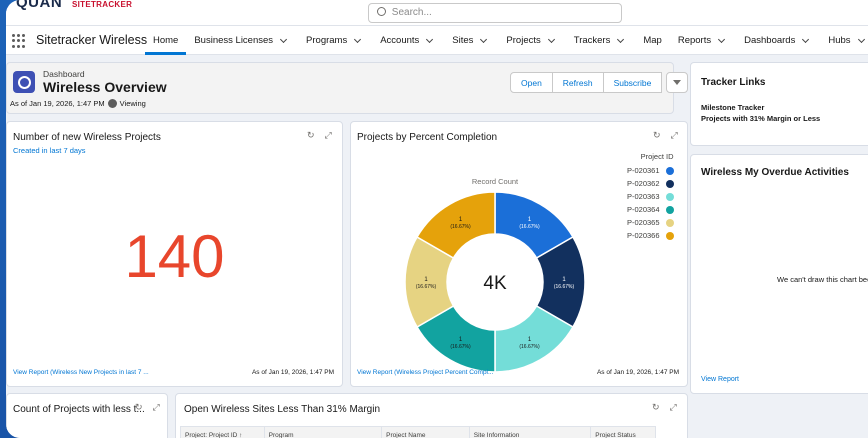 The image size is (868, 438). Describe the element at coordinates (427, 137) in the screenshot. I see `card-title: Projects by Percent Completion` at that location.